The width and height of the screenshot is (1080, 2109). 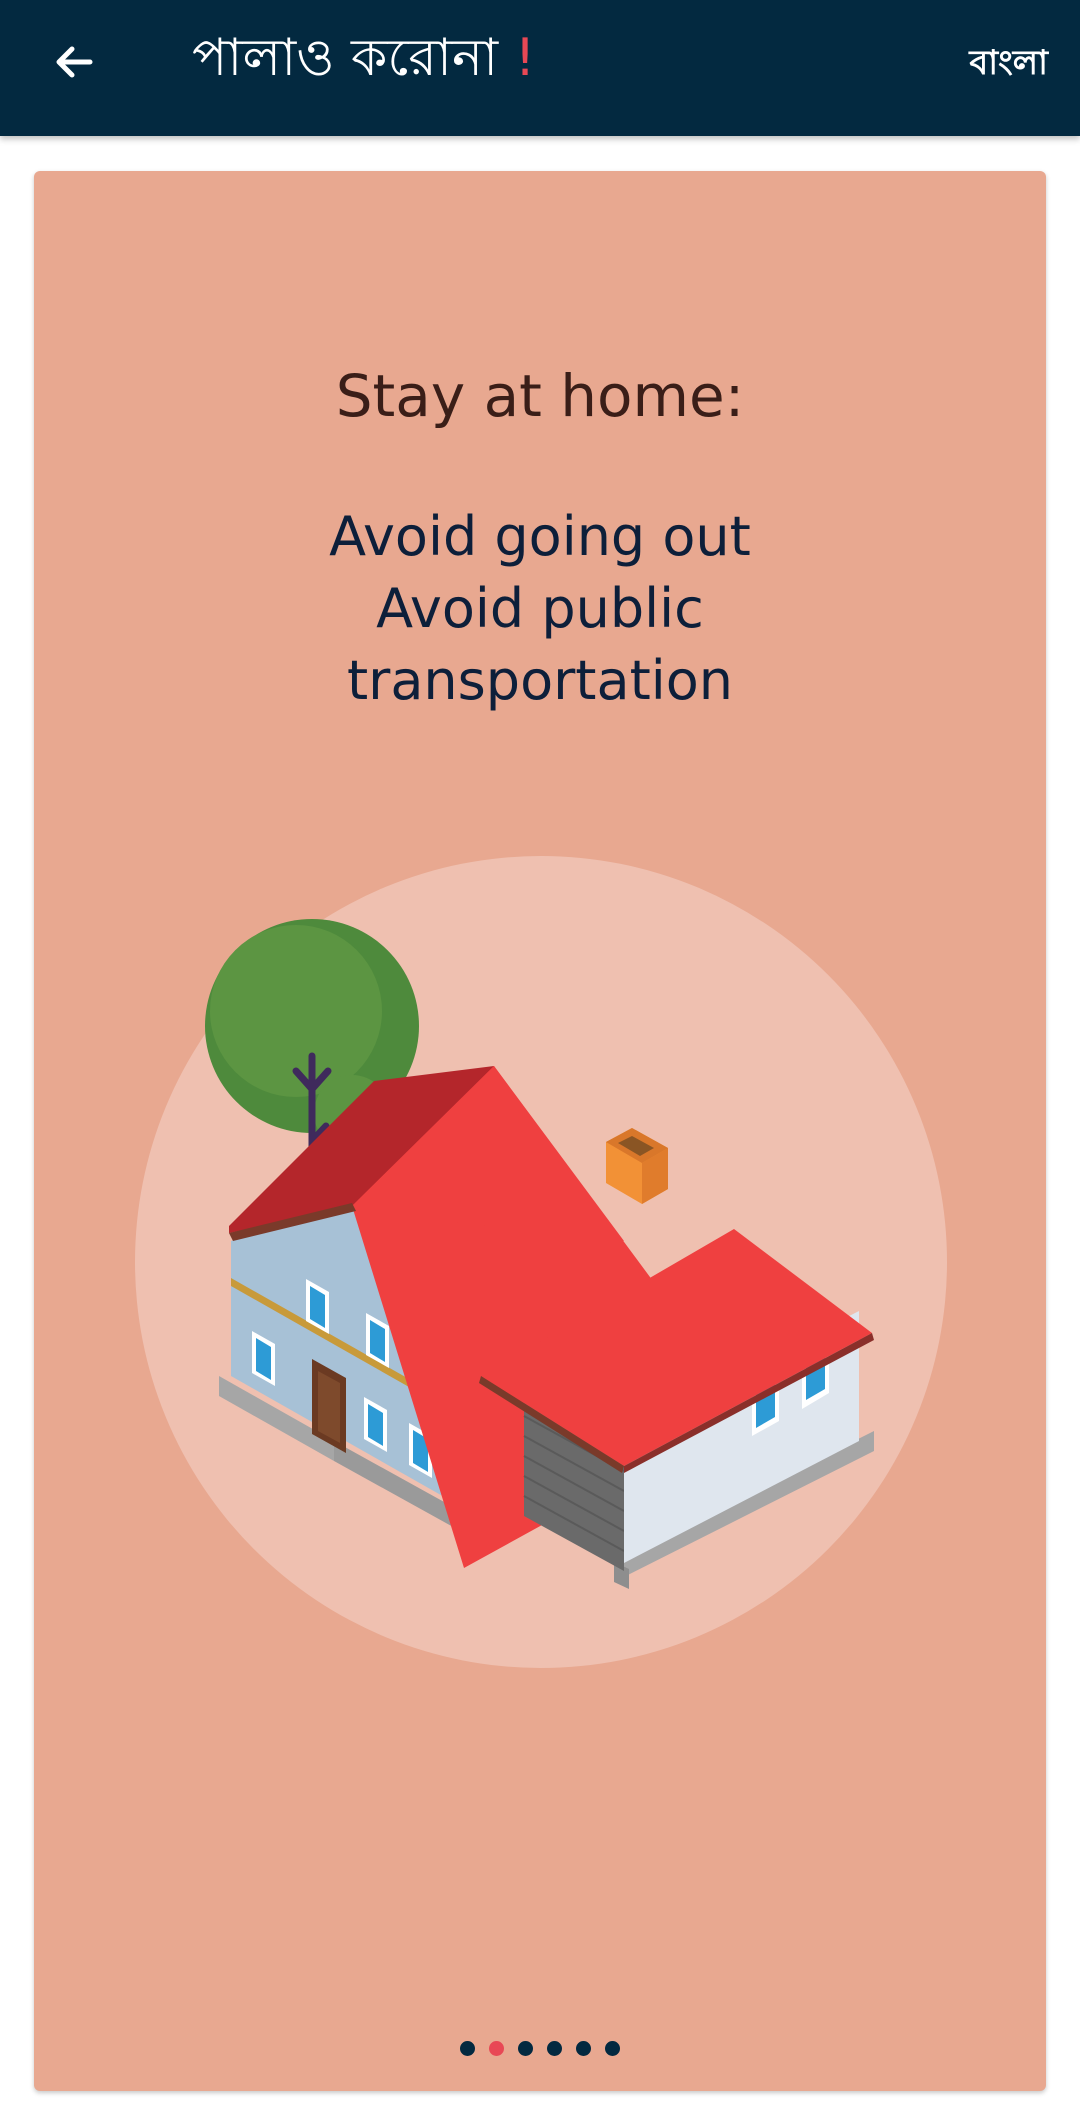 What do you see at coordinates (1008, 63) in the screenshot?
I see `language-button: বাংলা` at bounding box center [1008, 63].